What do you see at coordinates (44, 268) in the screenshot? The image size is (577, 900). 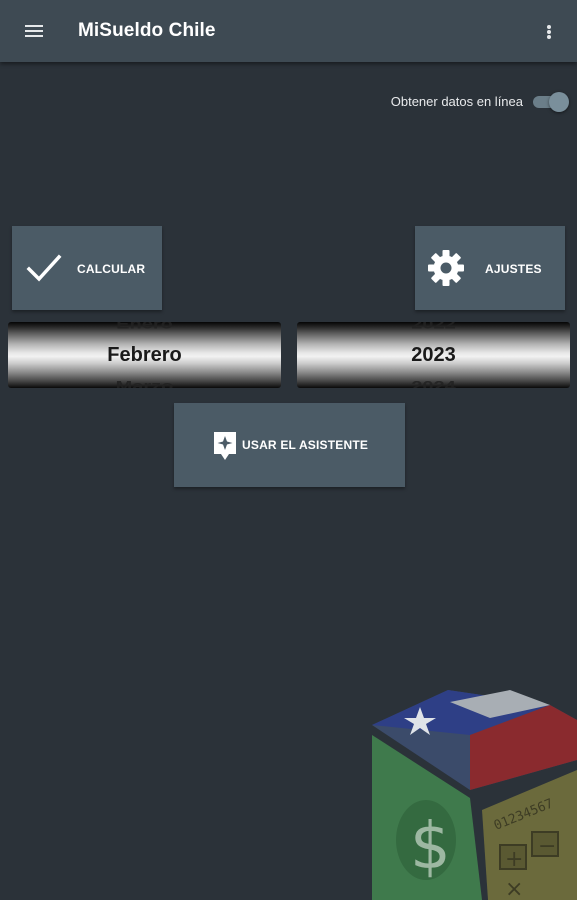 I see `checkmark-icon` at bounding box center [44, 268].